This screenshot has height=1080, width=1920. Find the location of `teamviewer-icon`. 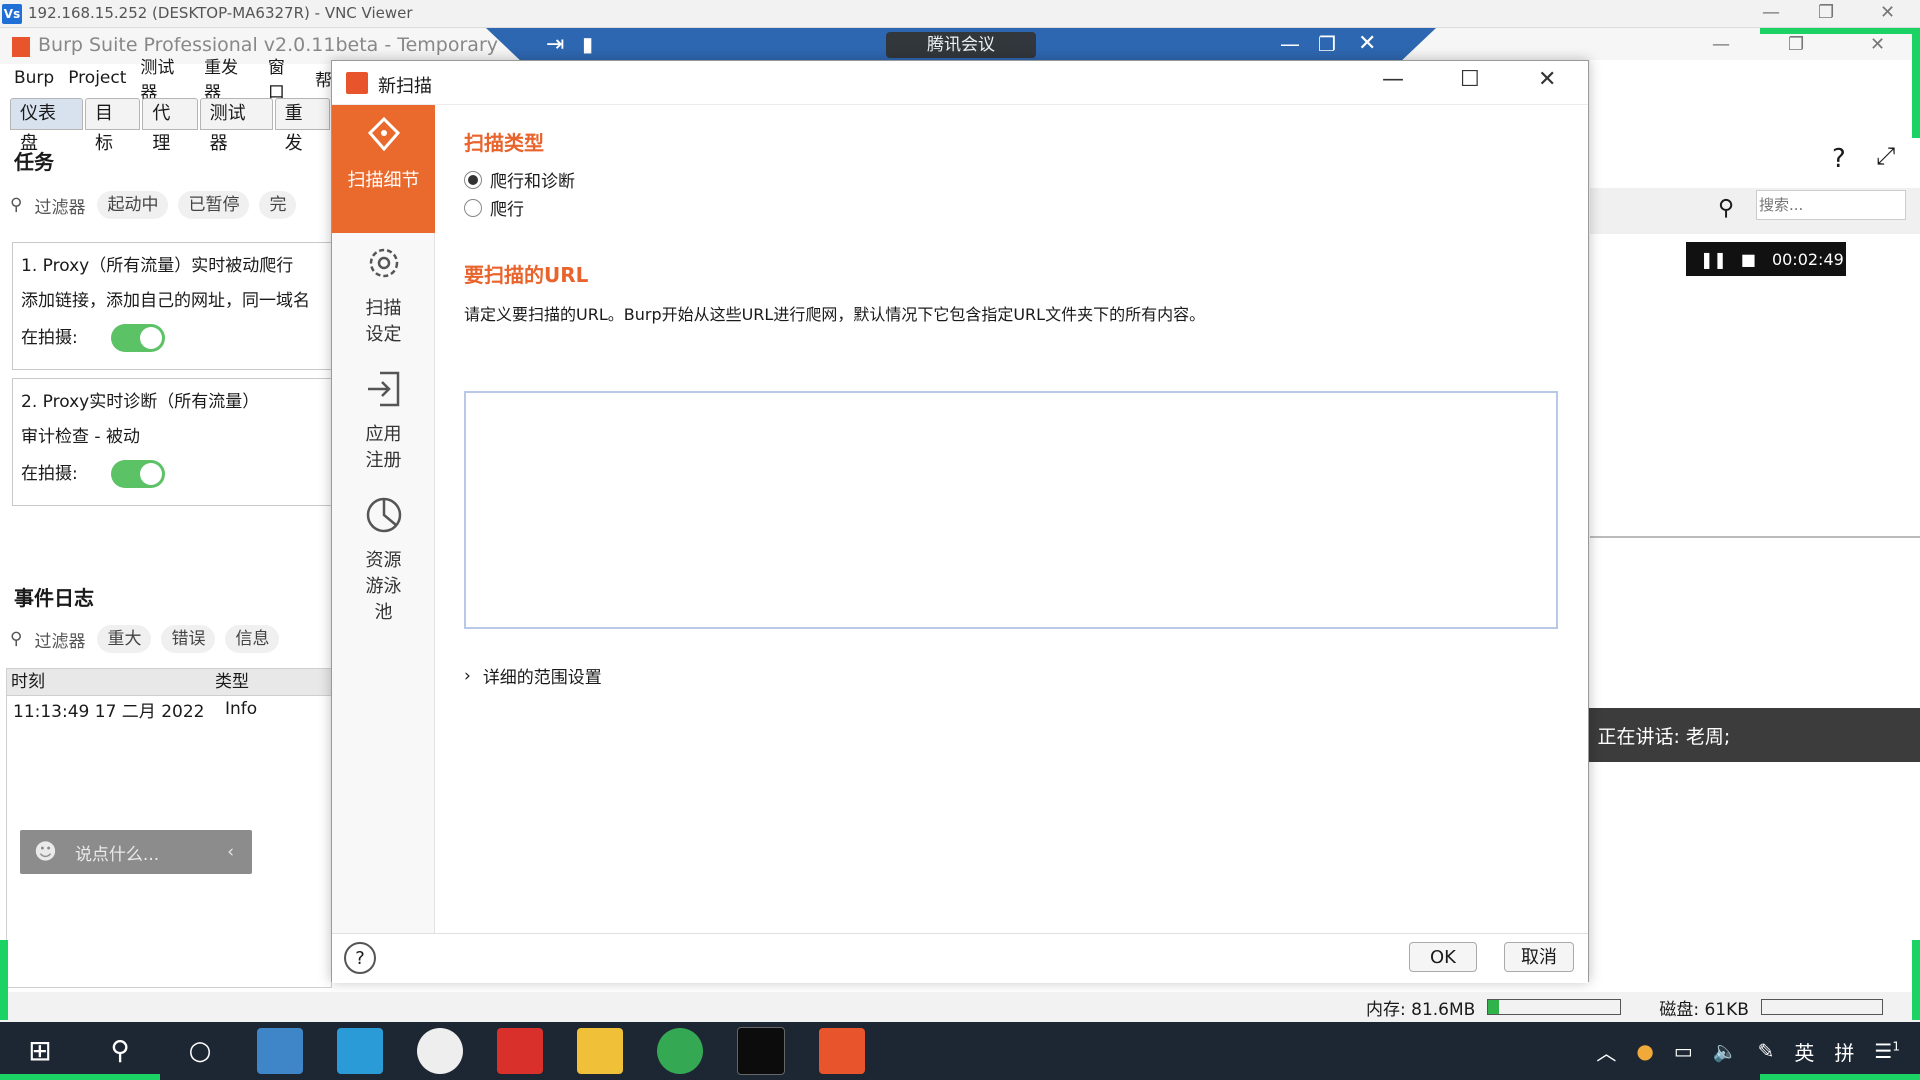

teamviewer-icon is located at coordinates (360, 1051).